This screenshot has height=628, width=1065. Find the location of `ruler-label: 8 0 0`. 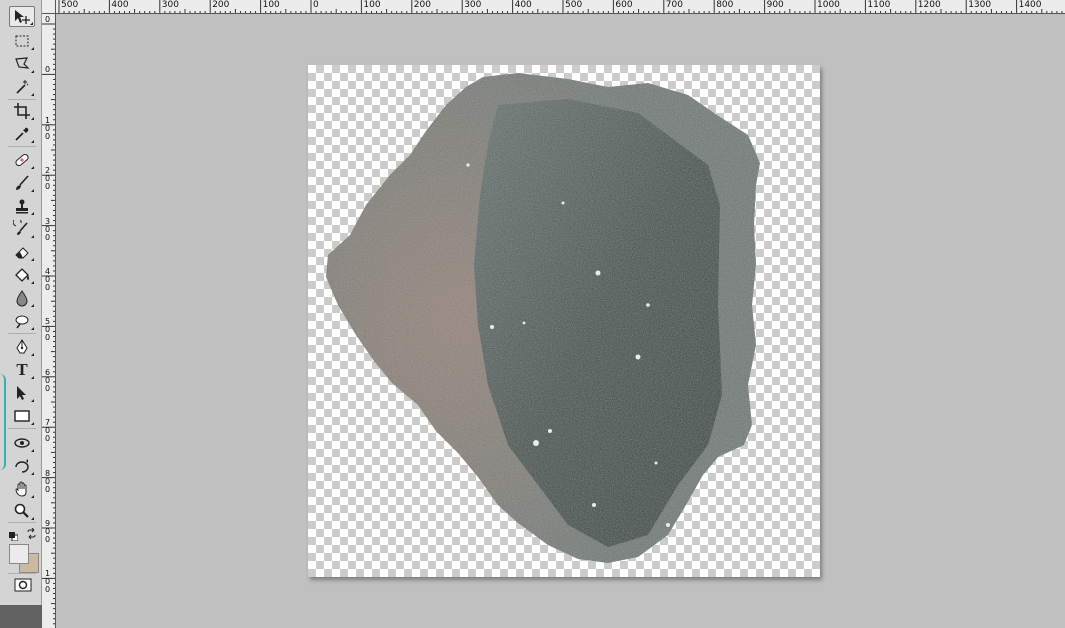

ruler-label: 8 0 0 is located at coordinates (47, 481).